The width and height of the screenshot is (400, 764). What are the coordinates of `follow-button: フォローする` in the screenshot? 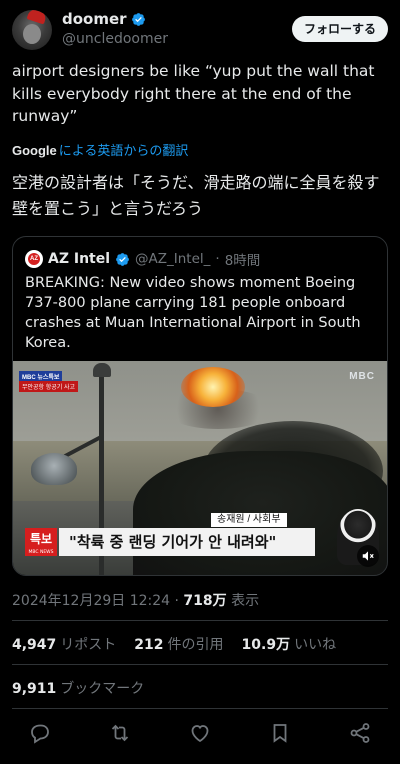 It's located at (339, 29).